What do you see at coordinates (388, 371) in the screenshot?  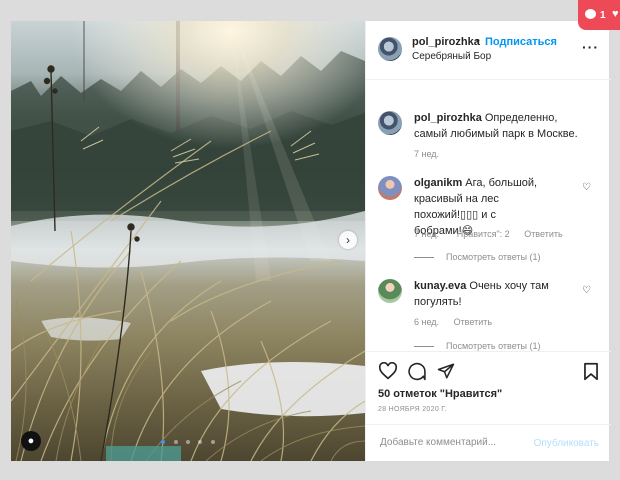 I see `heart-icon` at bounding box center [388, 371].